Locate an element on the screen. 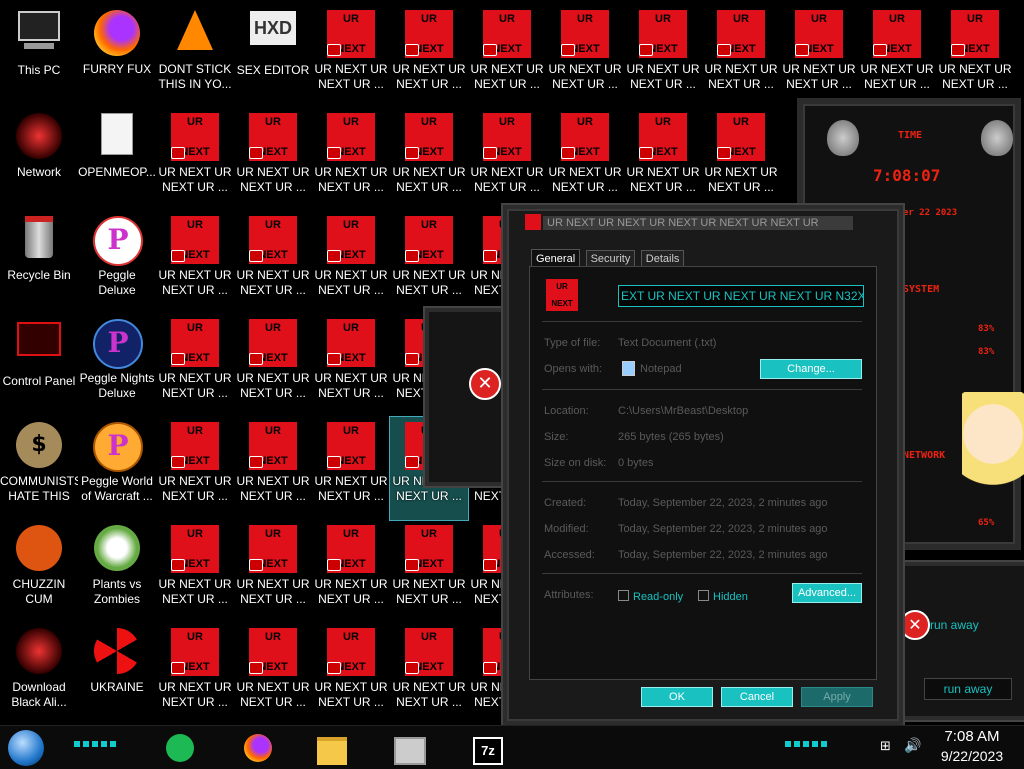 The height and width of the screenshot is (769, 1024). desktop-icon-peggle-deluxe: P Peggle Deluxe is located at coordinates (117, 262).